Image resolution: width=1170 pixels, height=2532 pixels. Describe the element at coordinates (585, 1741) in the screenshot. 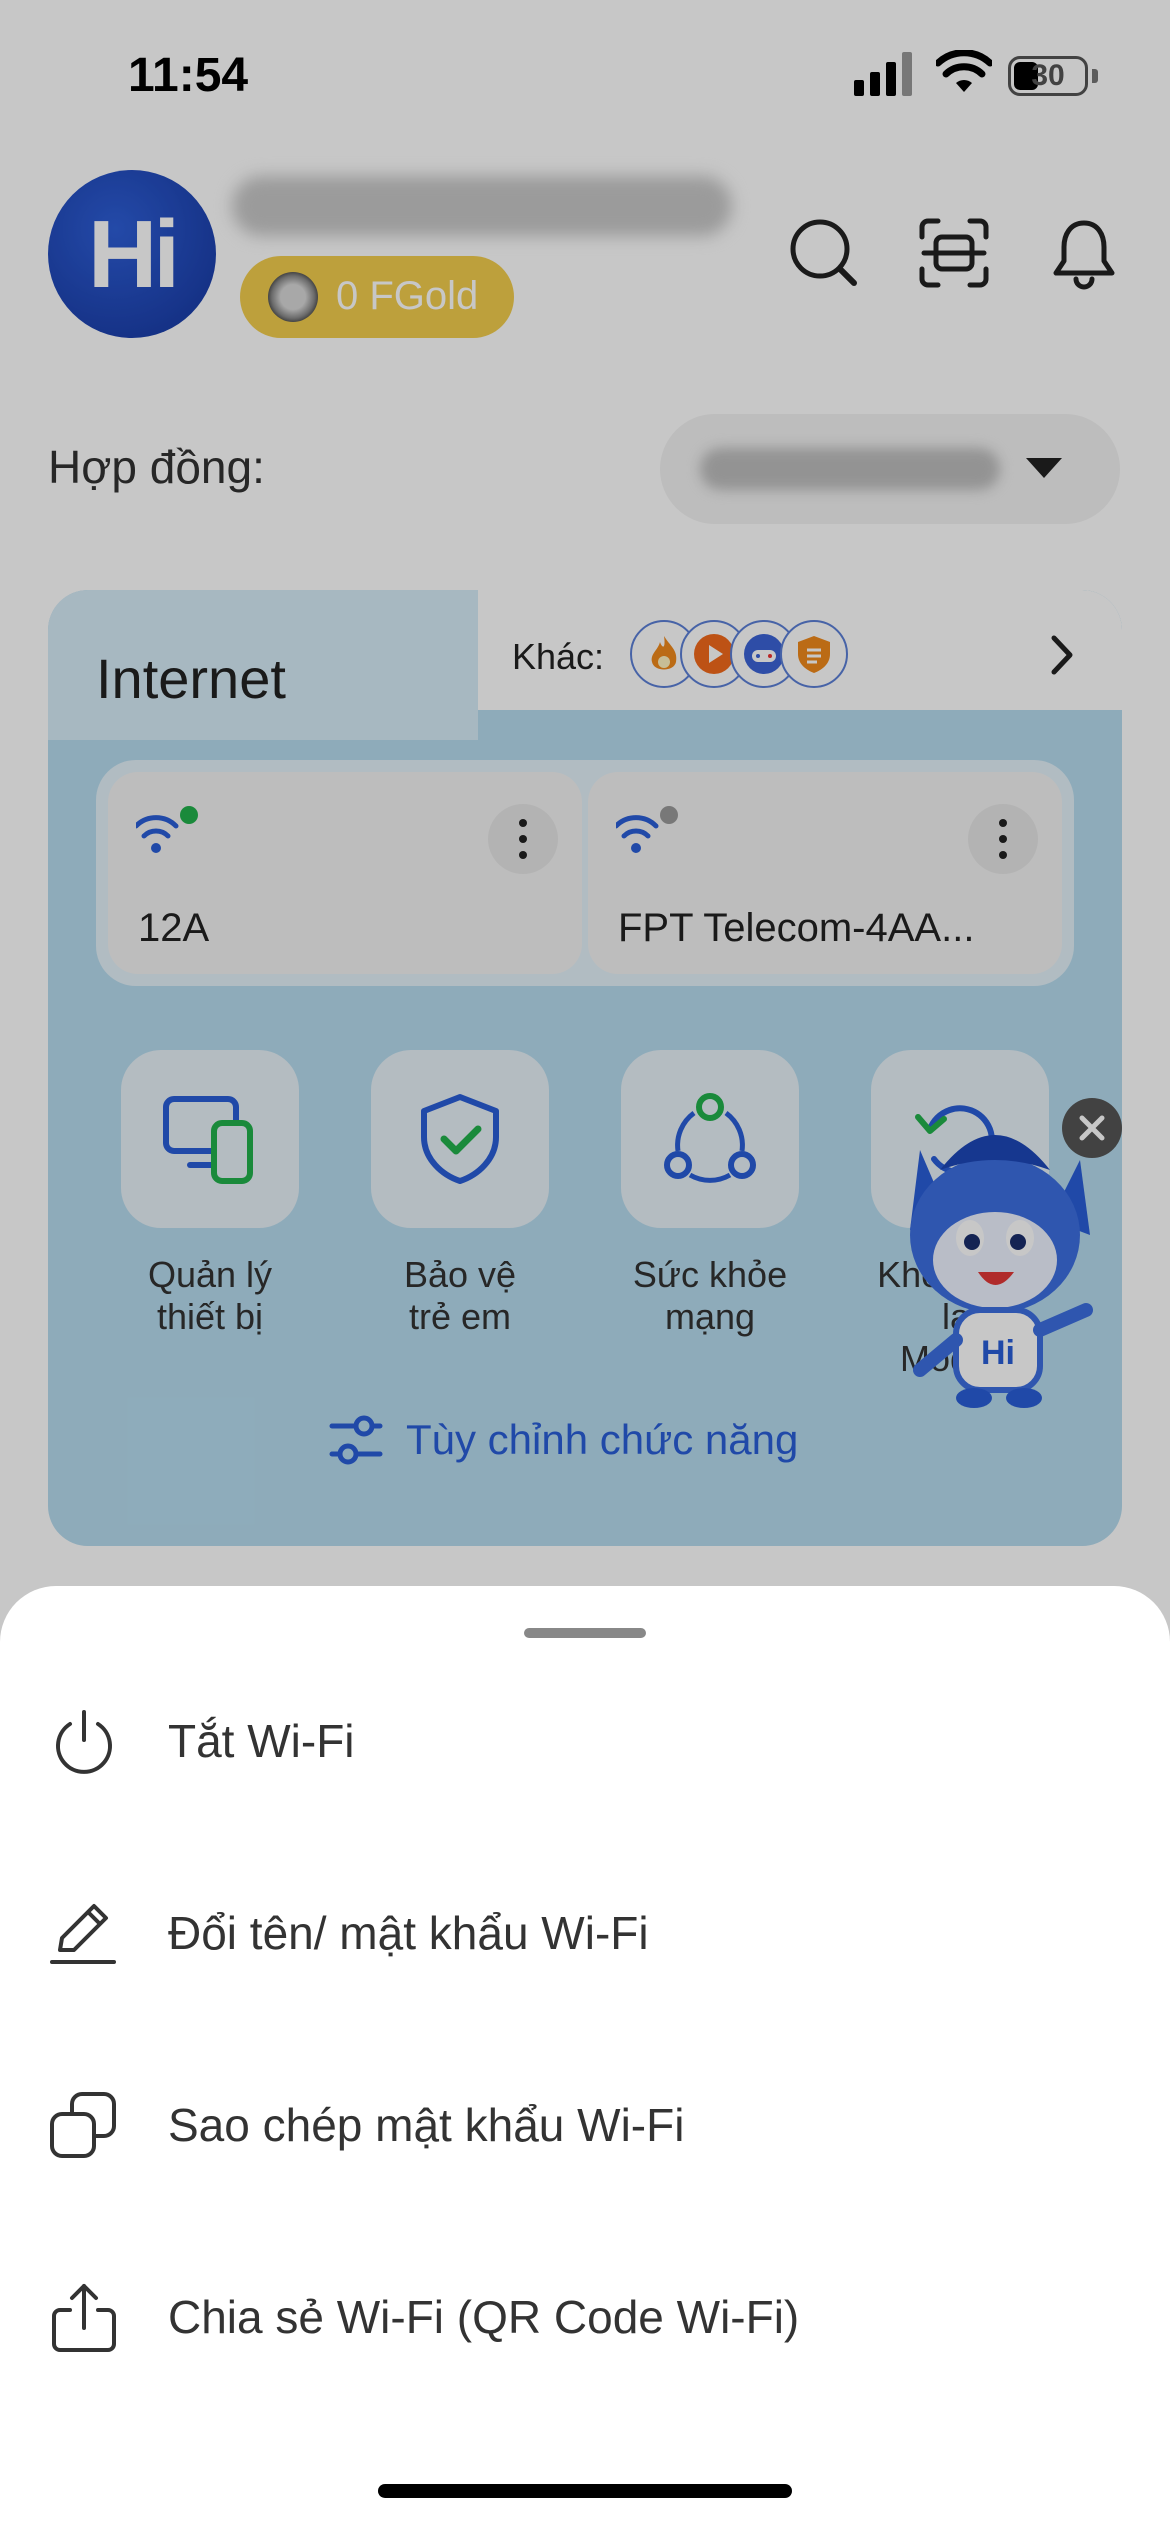

I see `turn-off-wifi-option: Tắt Wi-Fi` at that location.